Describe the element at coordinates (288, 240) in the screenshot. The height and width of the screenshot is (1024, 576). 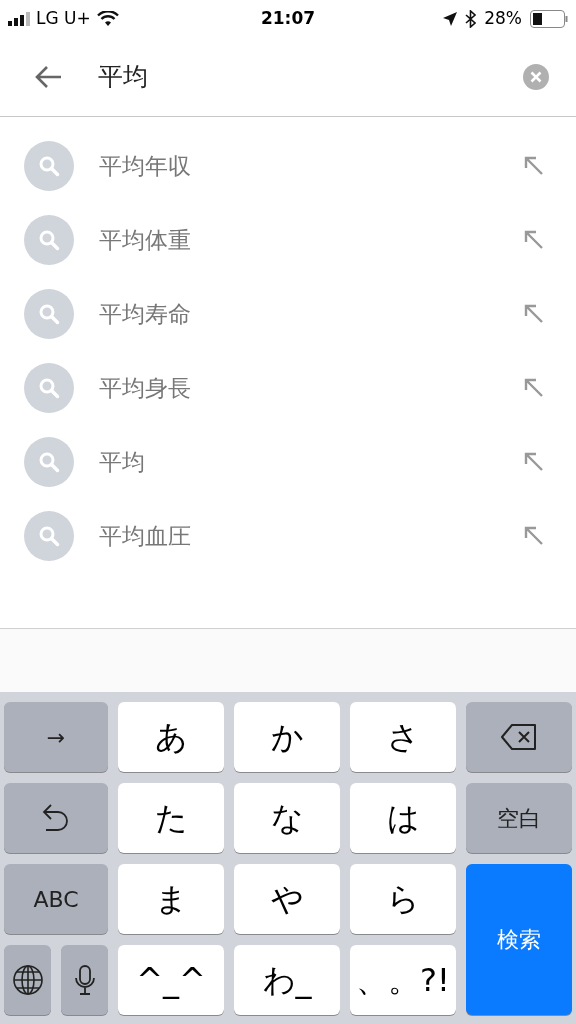
I see `suggestion-item: 平均体重` at that location.